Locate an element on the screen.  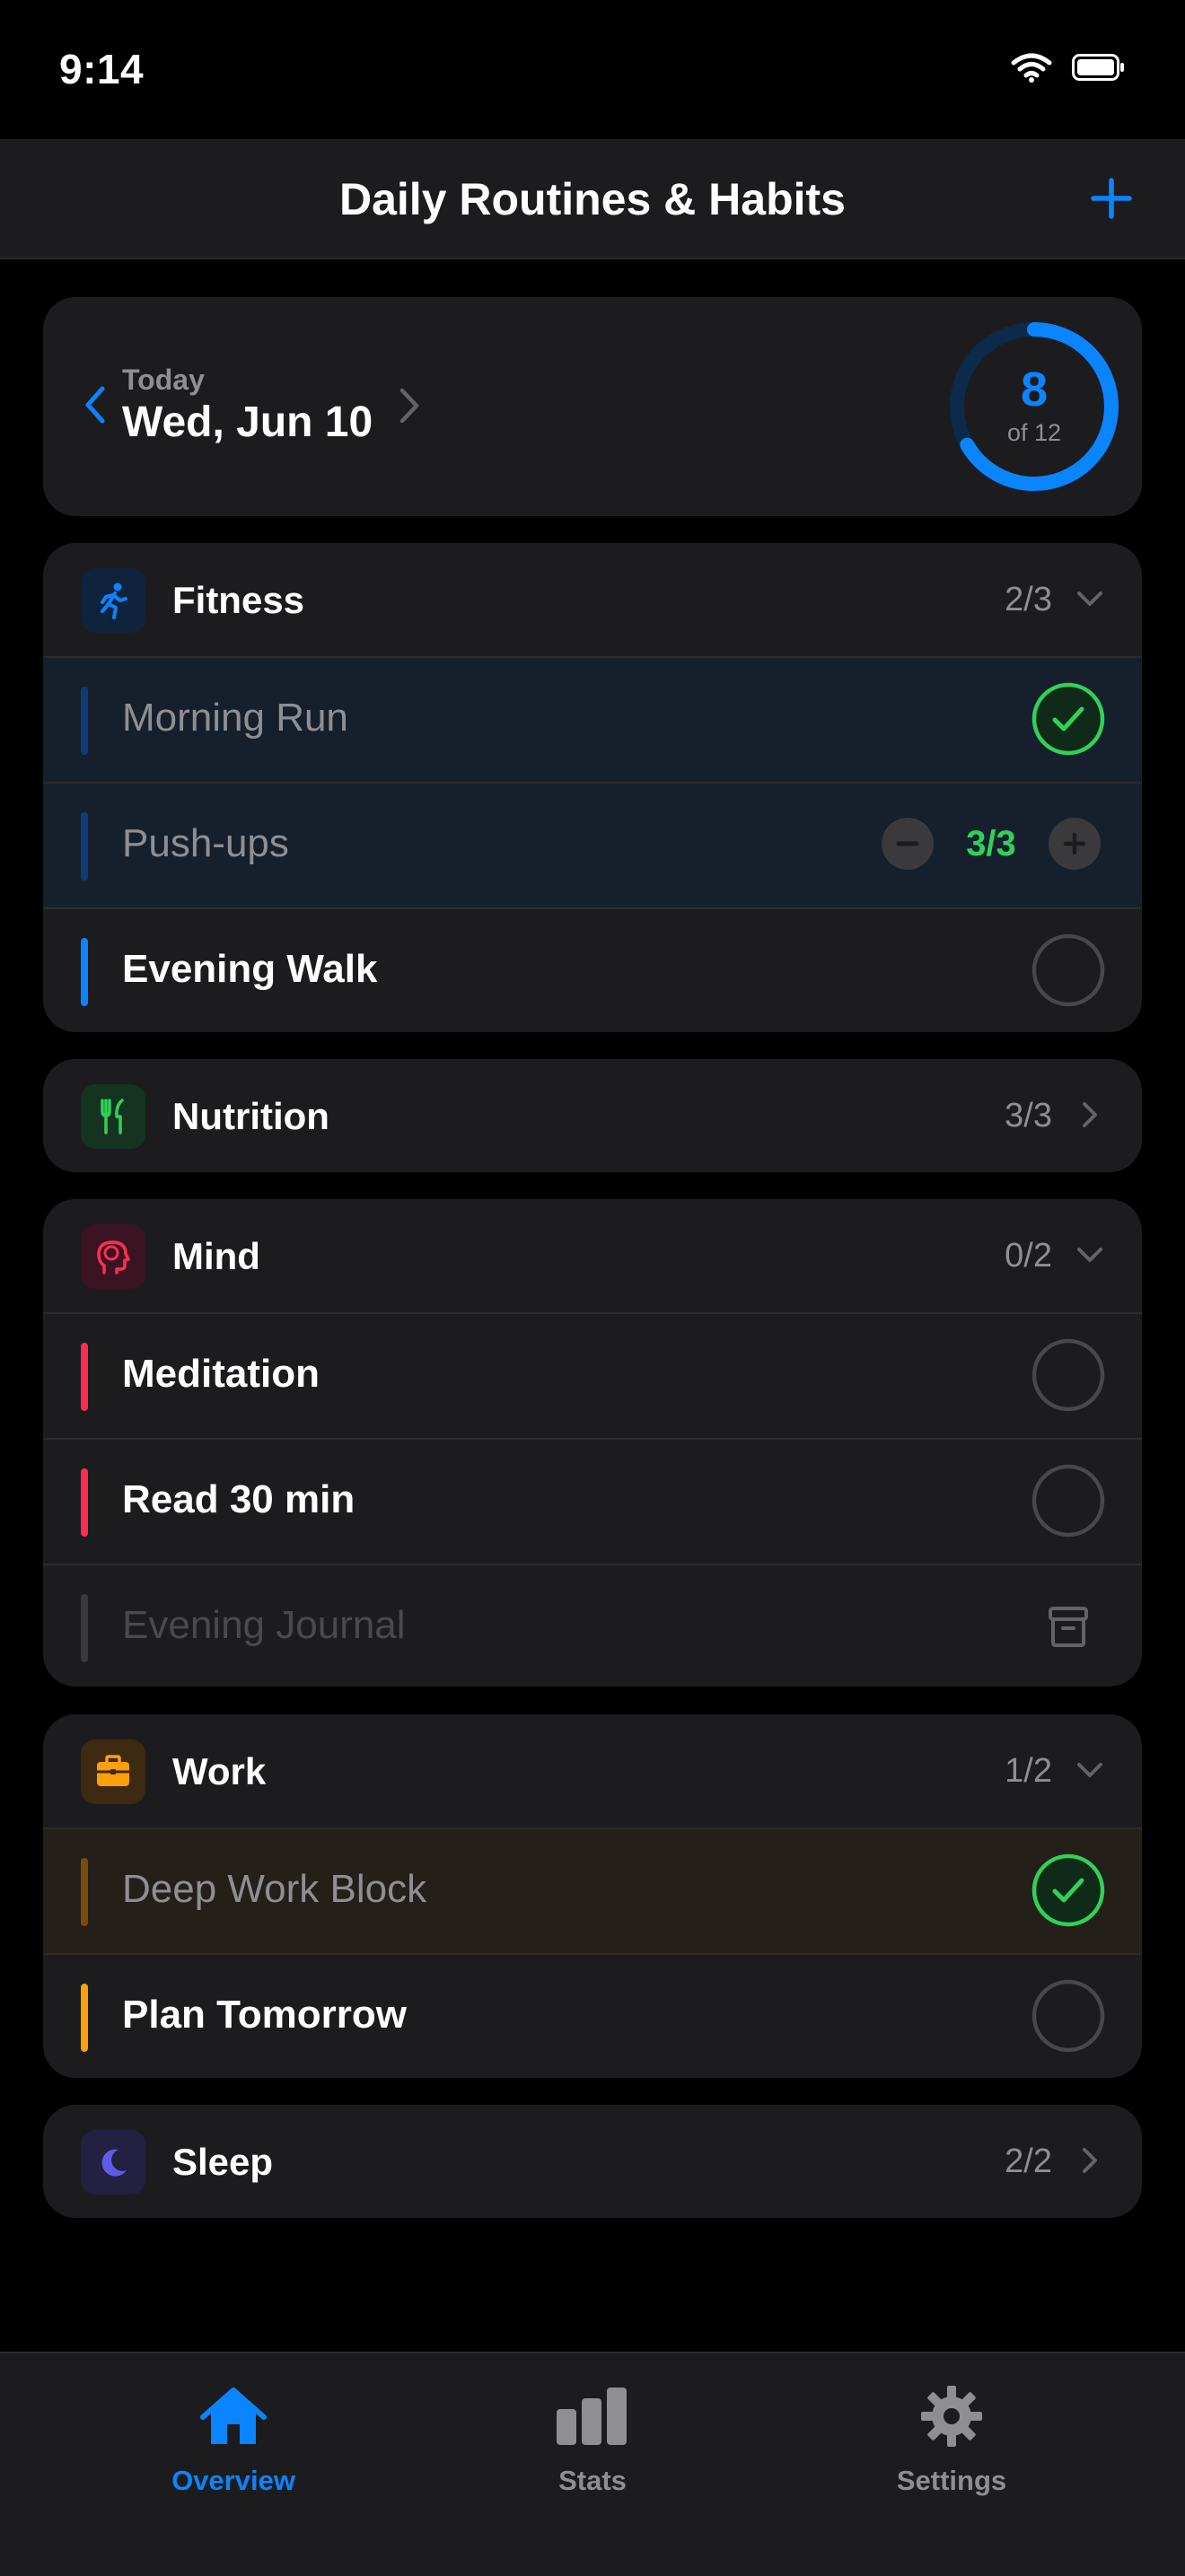
tab-label: Overview is located at coordinates (233, 2480).